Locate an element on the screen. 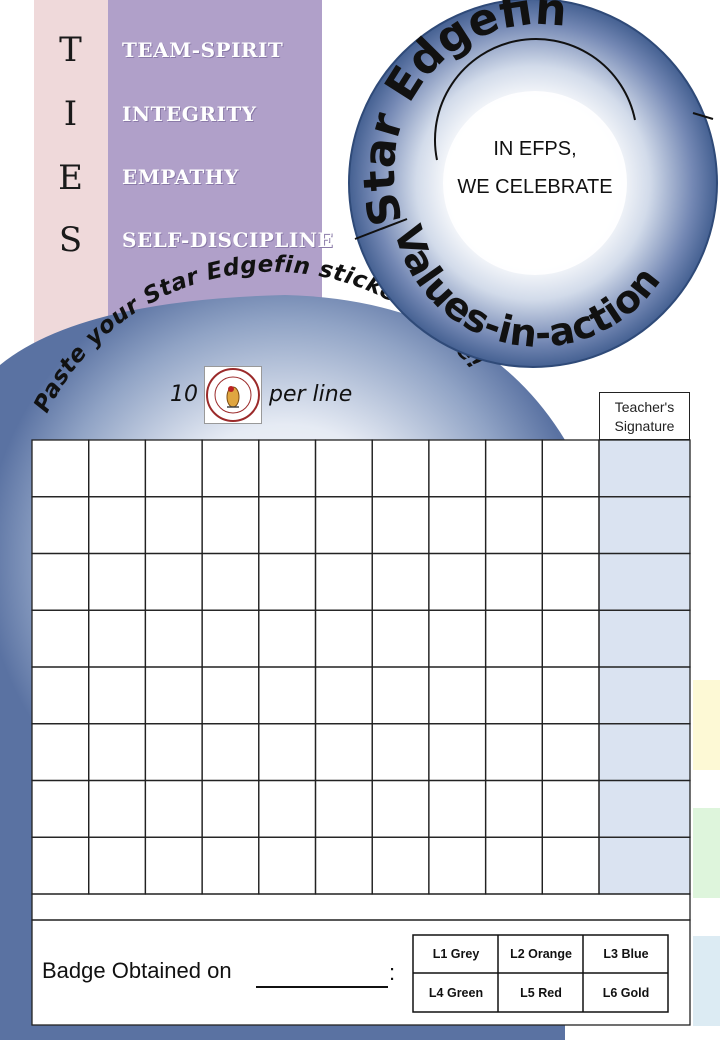  badge-colon: : is located at coordinates (392, 972).